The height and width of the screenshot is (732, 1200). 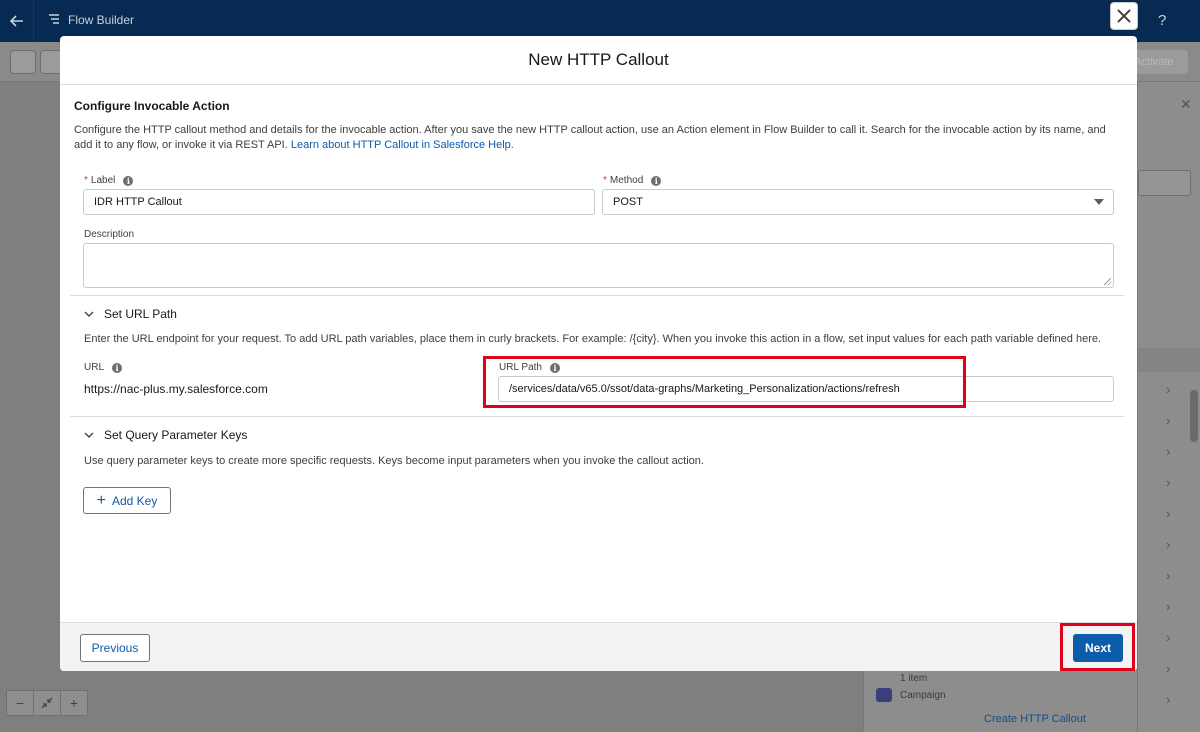 I want to click on add-key-button: + Add Key, so click(x=127, y=500).